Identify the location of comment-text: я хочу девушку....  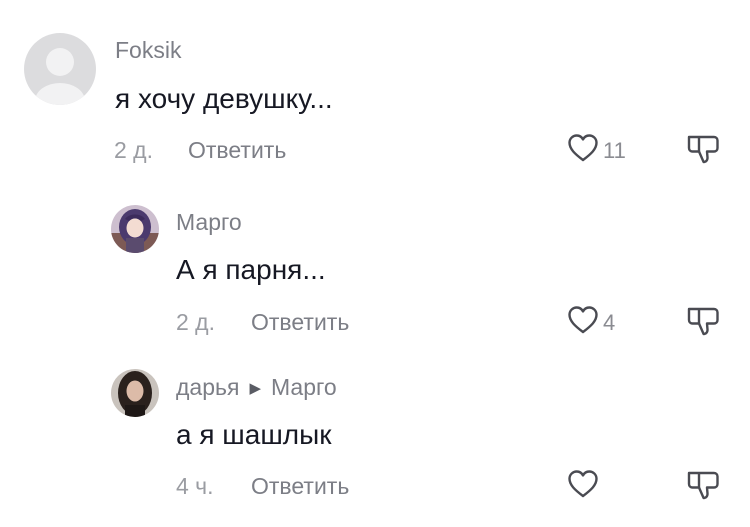
(224, 98).